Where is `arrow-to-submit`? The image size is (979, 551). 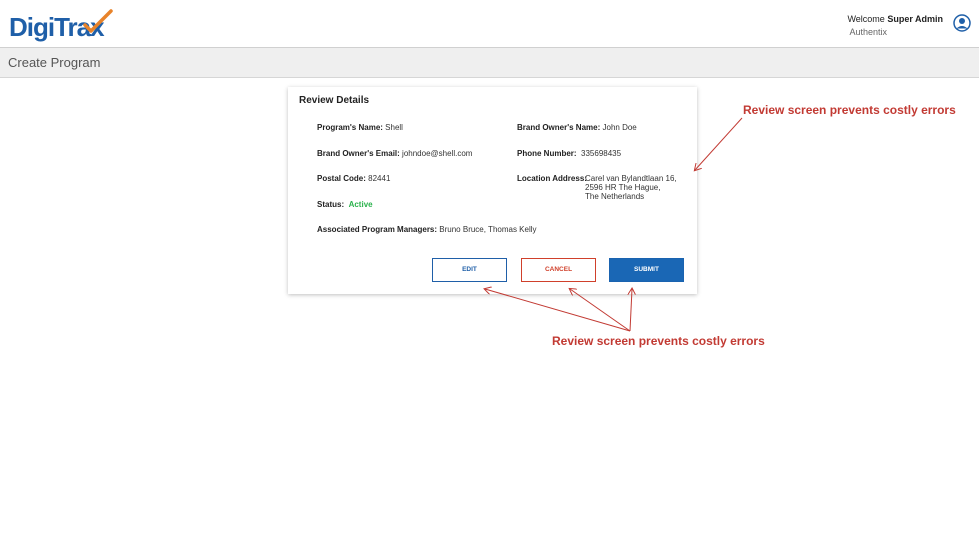
arrow-to-submit is located at coordinates (631, 310).